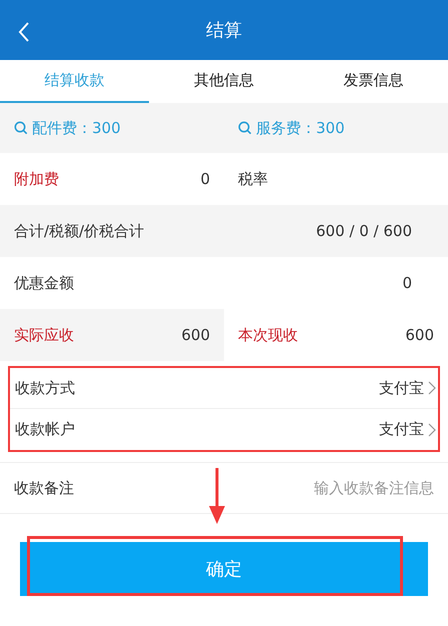 The width and height of the screenshot is (448, 626). I want to click on field-label: 合计/税额/价税合计, so click(79, 231).